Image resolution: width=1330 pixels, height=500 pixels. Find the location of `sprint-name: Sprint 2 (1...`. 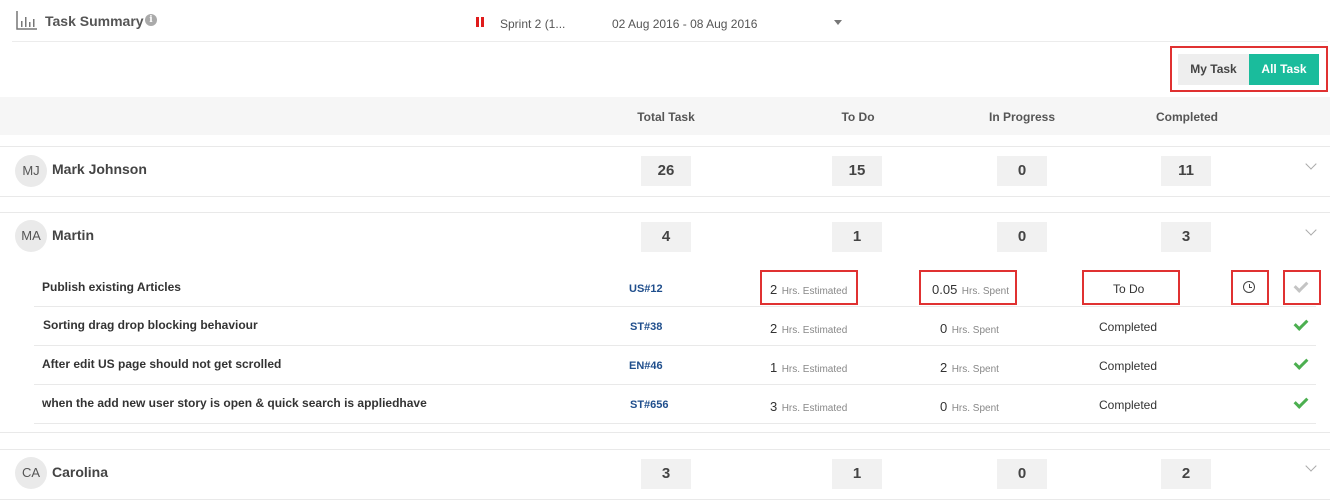

sprint-name: Sprint 2 (1... is located at coordinates (532, 24).